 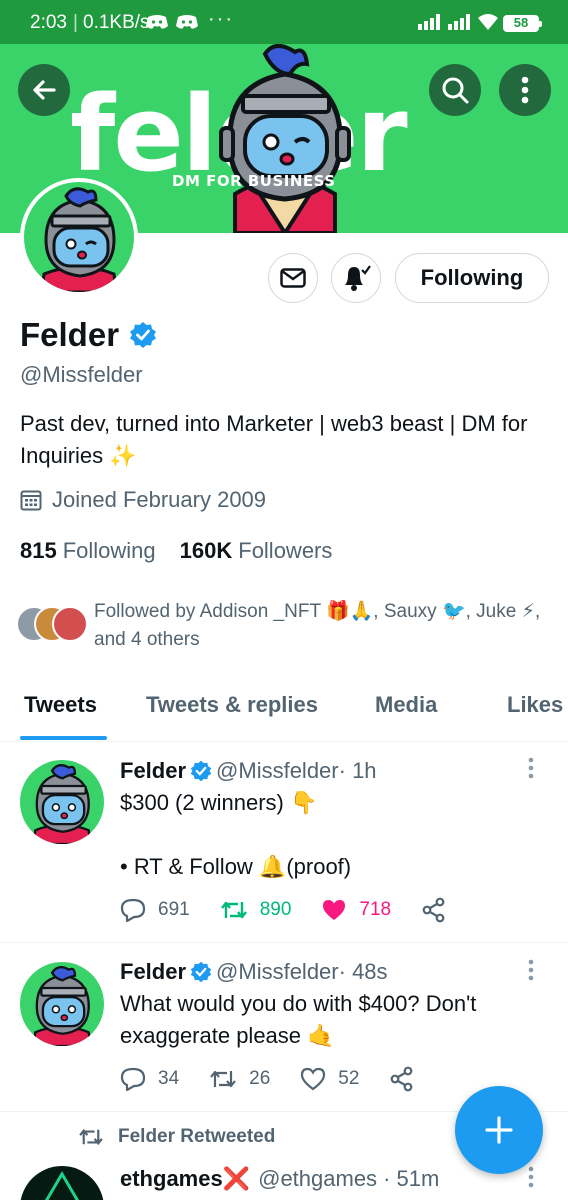 I want to click on retweeted-by-text: Felder Retweeted, so click(x=197, y=1136).